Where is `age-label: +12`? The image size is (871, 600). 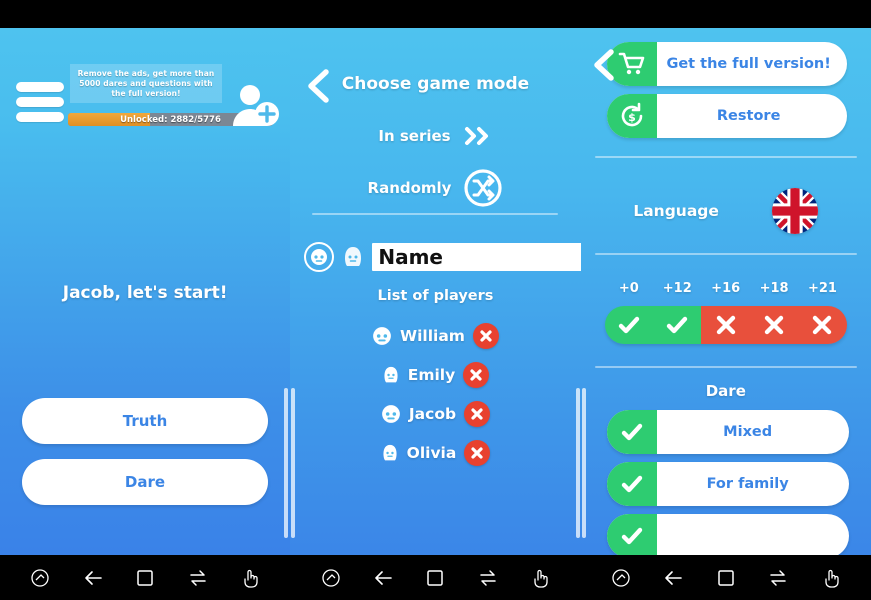 age-label: +12 is located at coordinates (677, 288).